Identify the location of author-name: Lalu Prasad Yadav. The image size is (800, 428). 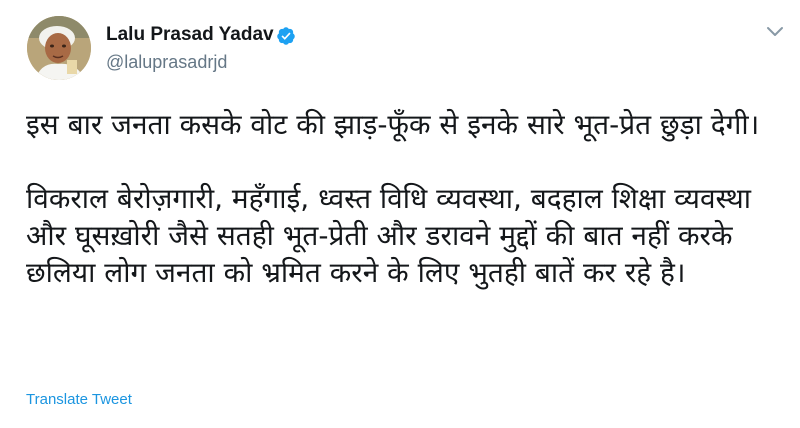
(190, 35).